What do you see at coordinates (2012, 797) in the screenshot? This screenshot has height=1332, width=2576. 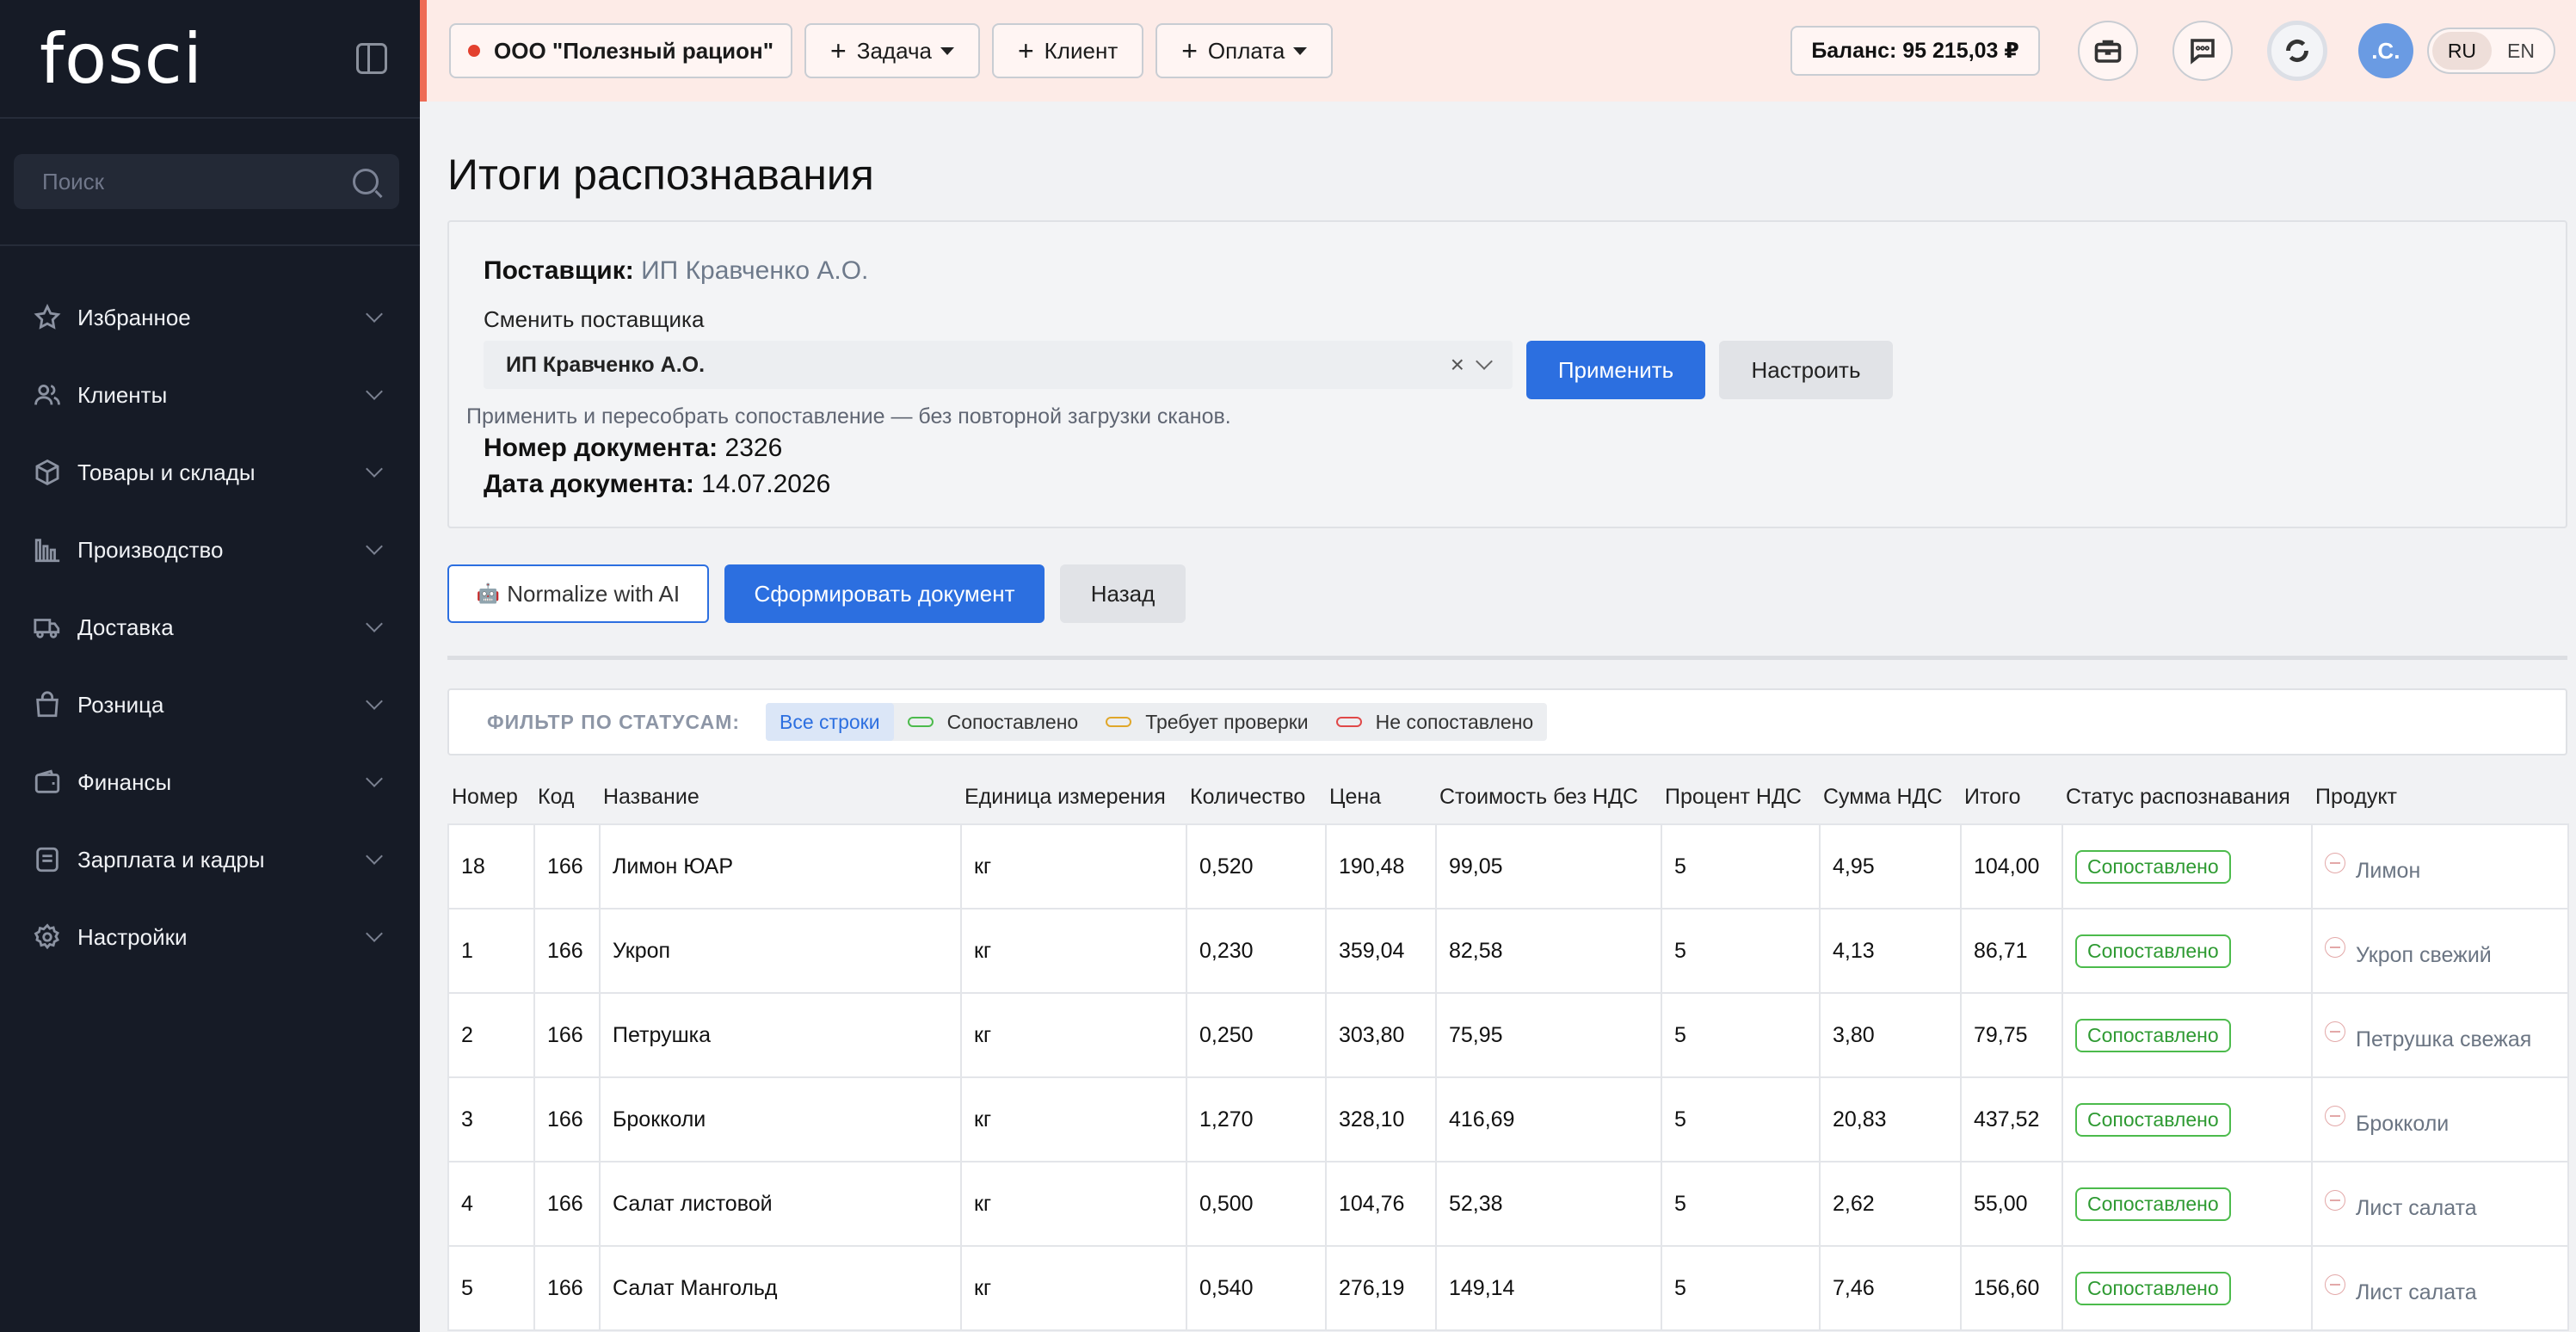 I see `col-header: Итого` at bounding box center [2012, 797].